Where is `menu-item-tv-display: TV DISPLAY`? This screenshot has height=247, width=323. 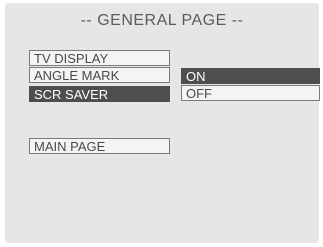 menu-item-tv-display: TV DISPLAY is located at coordinates (99, 58).